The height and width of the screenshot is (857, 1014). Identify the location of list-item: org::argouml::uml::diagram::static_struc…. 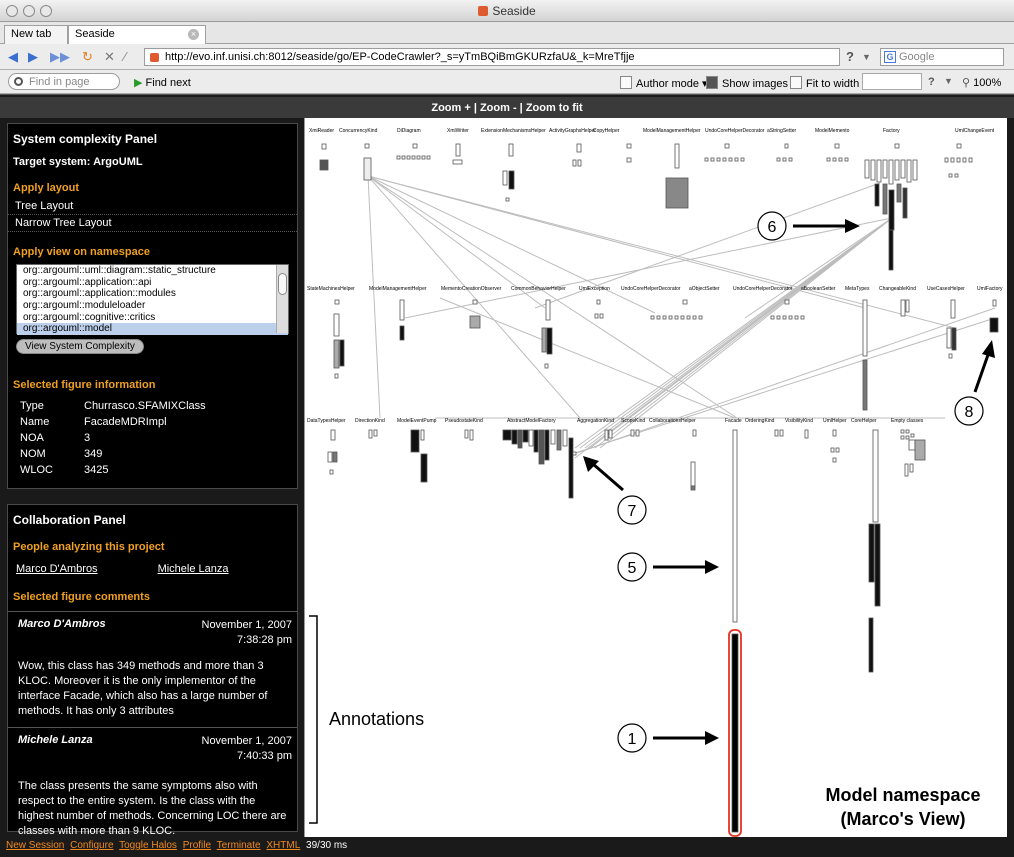
(152, 271).